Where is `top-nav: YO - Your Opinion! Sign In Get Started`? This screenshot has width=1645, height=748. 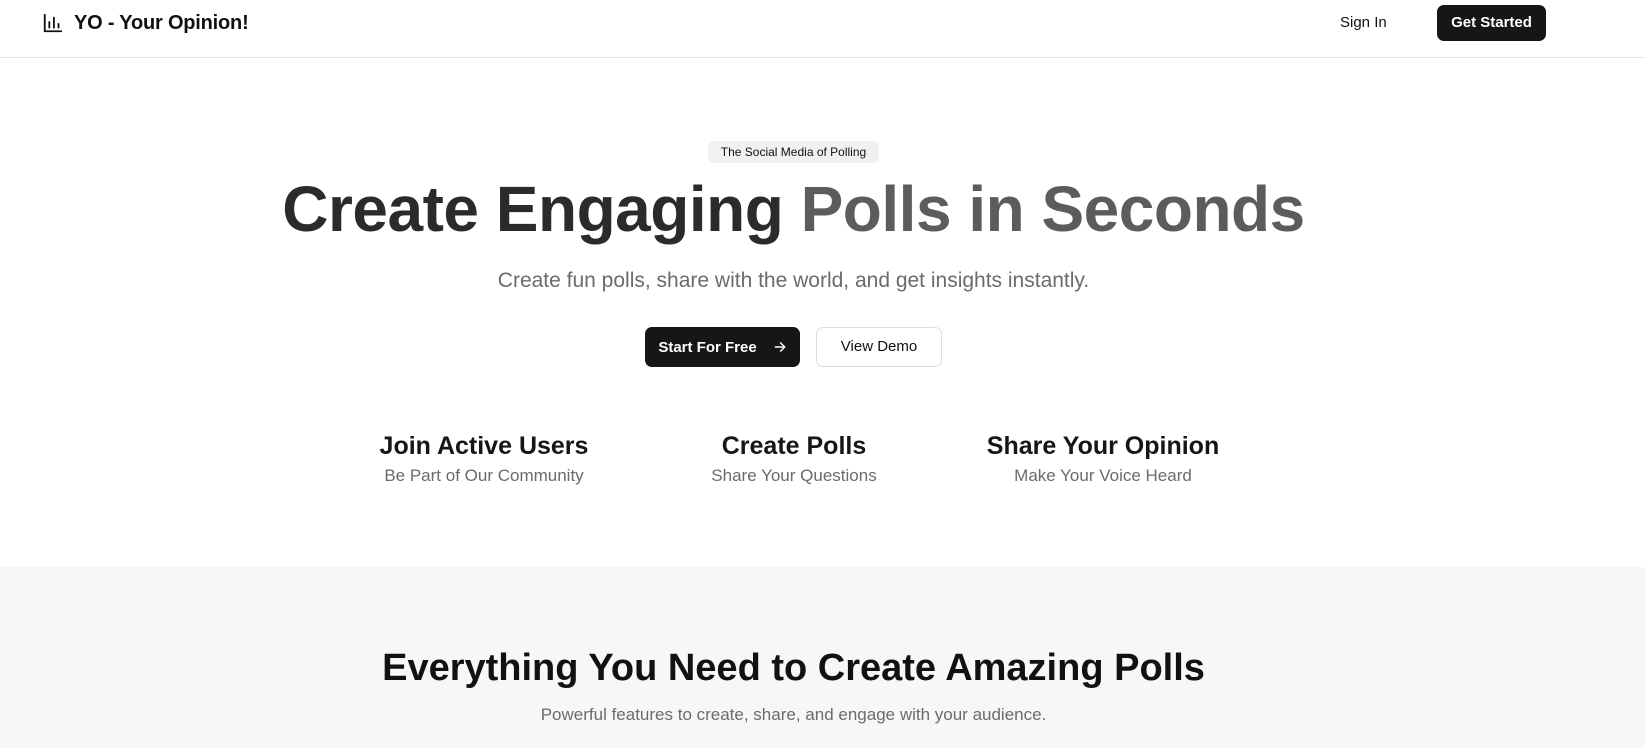
top-nav: YO - Your Opinion! Sign In Get Started is located at coordinates (822, 29).